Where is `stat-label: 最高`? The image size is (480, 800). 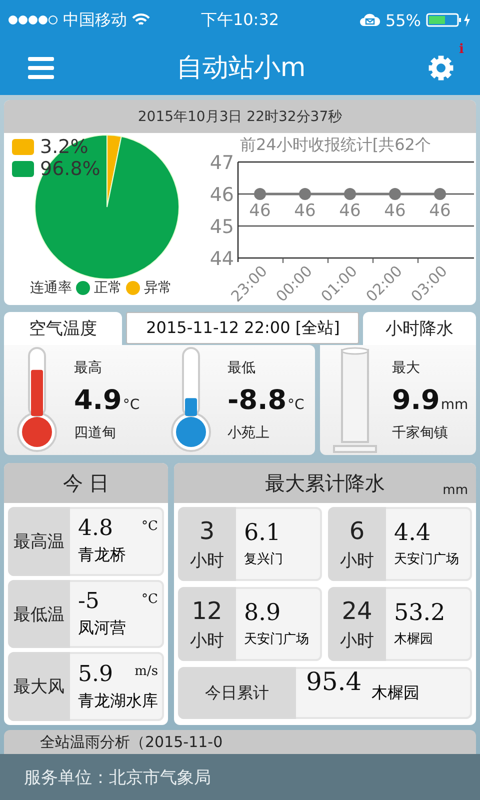 stat-label: 最高 is located at coordinates (88, 367).